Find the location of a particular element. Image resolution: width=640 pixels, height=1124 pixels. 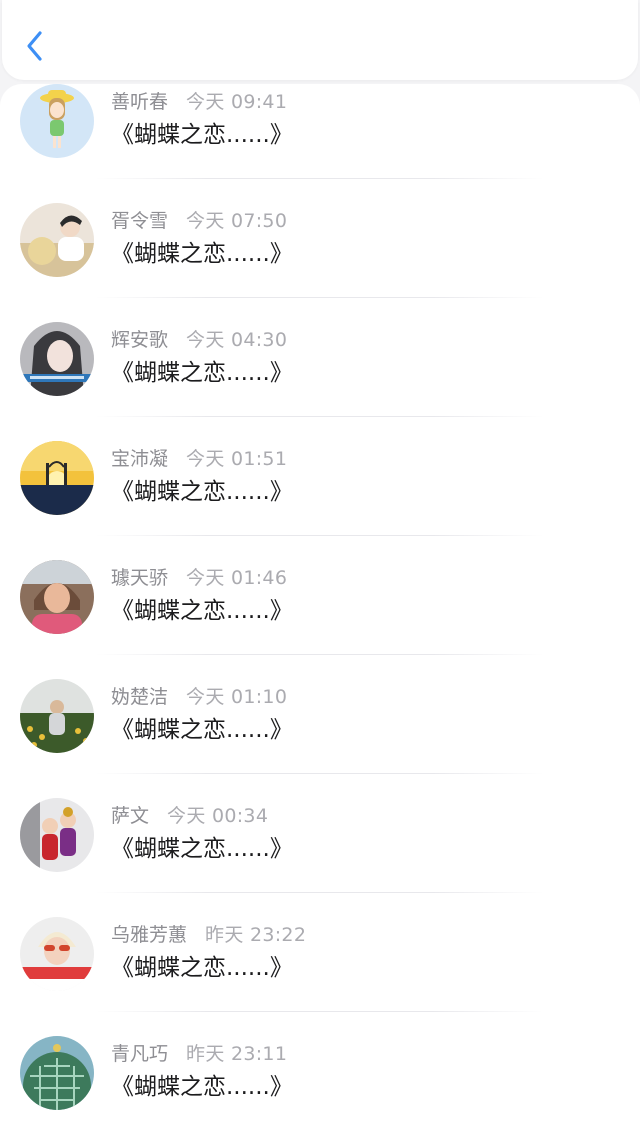

message-meta: 青凡巧 昨天 23:11 is located at coordinates (199, 1054).